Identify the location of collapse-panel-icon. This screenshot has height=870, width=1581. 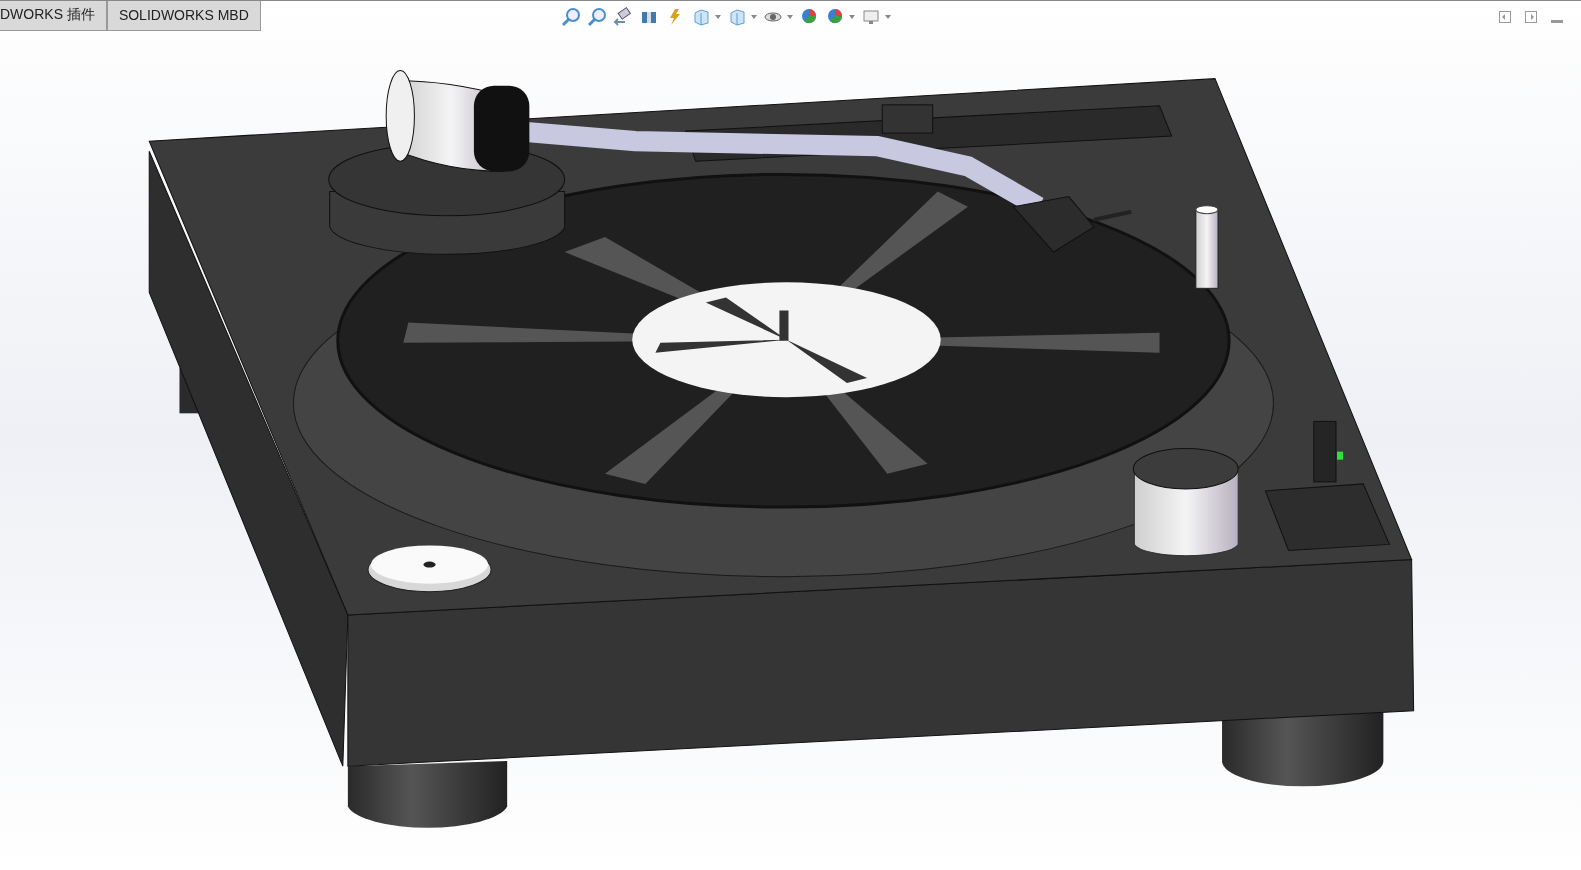
(1505, 17).